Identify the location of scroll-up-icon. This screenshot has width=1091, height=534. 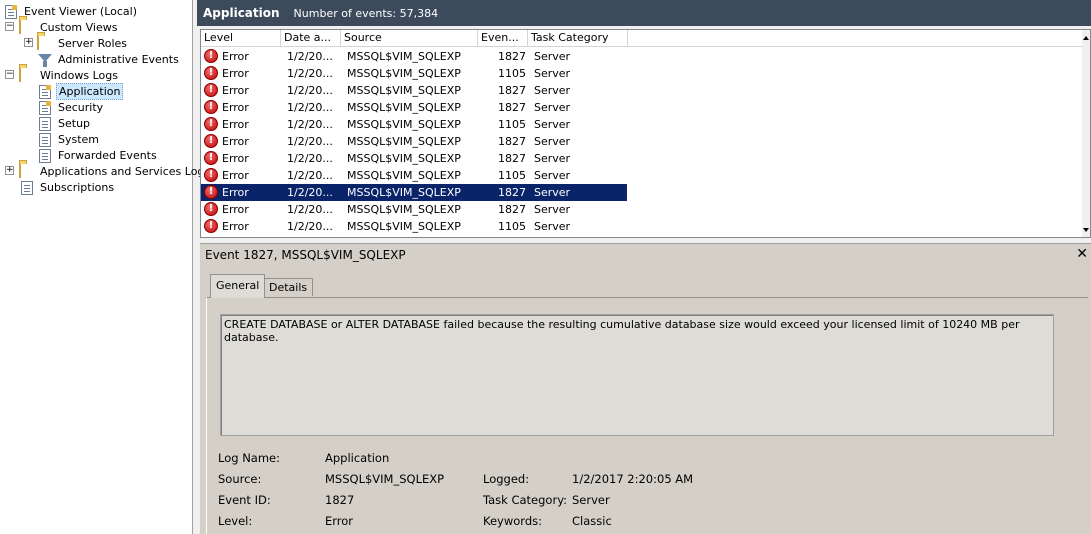
(1086, 38).